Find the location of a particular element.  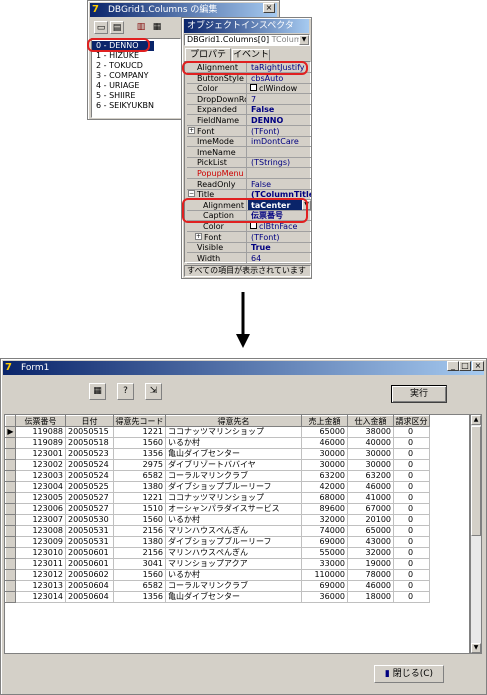

table-cell: 1221 is located at coordinates (139, 498).